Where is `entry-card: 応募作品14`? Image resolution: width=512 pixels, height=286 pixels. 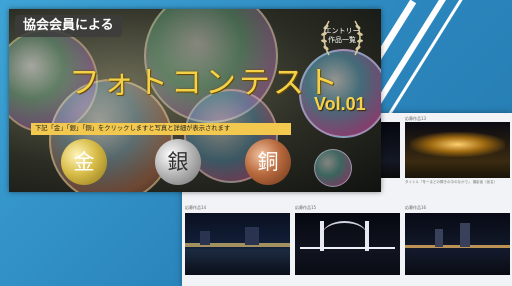 entry-card: 応募作品14 is located at coordinates (237, 244).